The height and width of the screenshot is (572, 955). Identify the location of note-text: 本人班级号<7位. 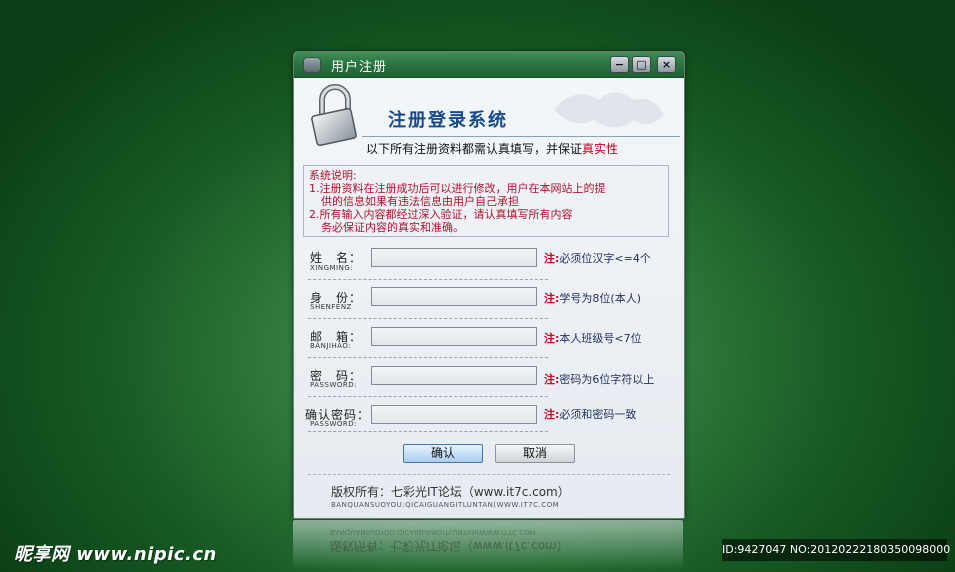
(600, 338).